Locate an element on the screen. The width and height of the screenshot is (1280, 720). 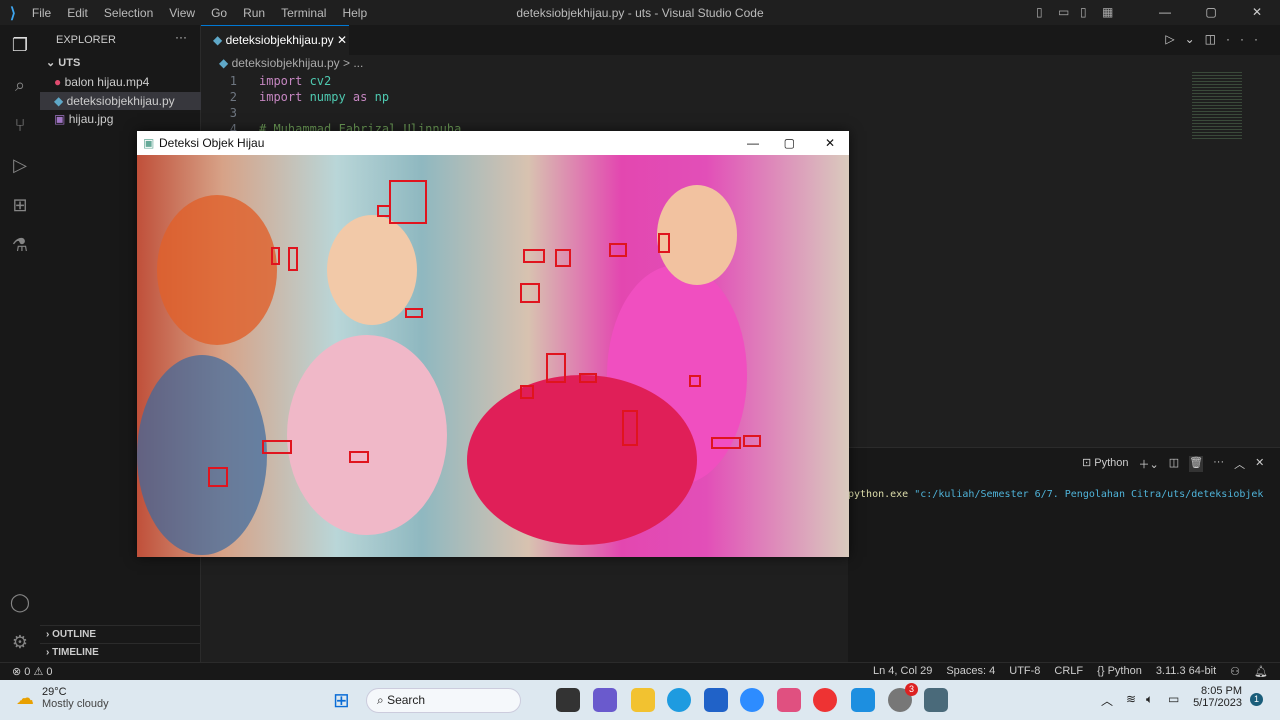
toggle-secondary-icon: ▯ is located at coordinates (1091, 12).